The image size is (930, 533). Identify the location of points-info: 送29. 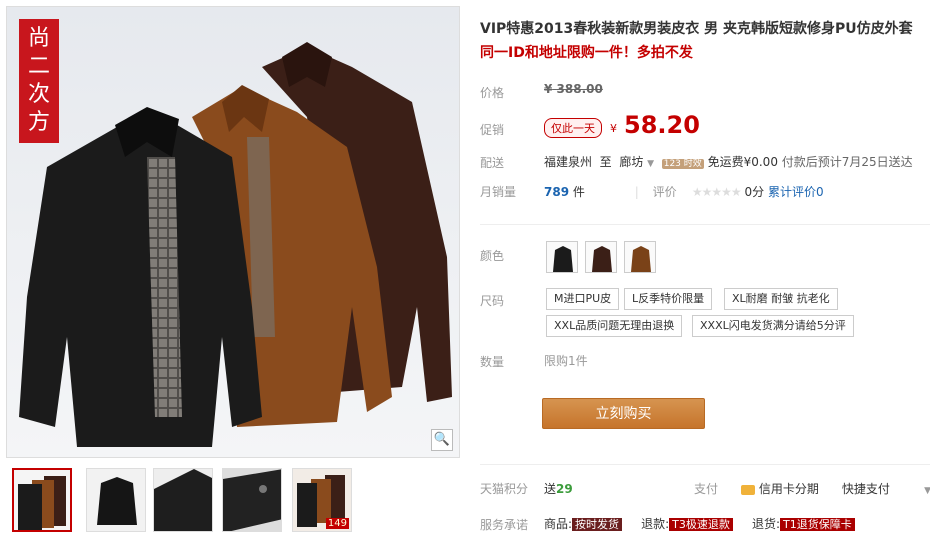
(558, 488).